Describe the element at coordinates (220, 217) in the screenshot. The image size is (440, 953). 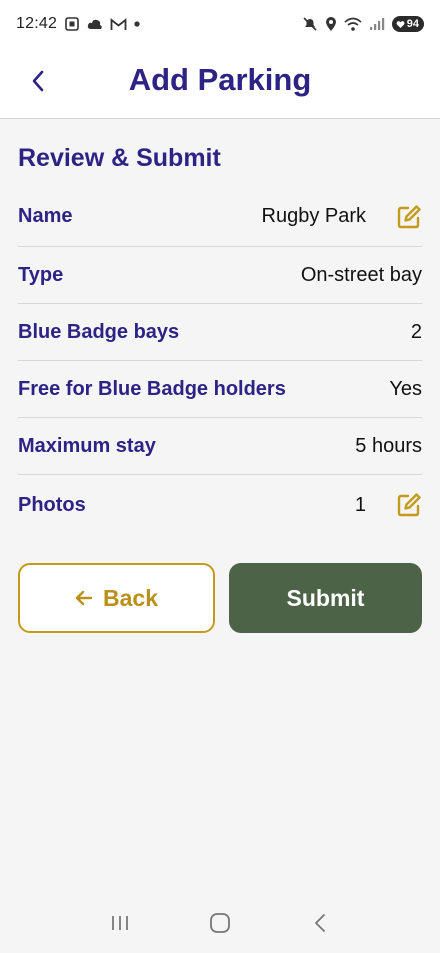
I see `review-row-name: Name Rugby Park` at that location.